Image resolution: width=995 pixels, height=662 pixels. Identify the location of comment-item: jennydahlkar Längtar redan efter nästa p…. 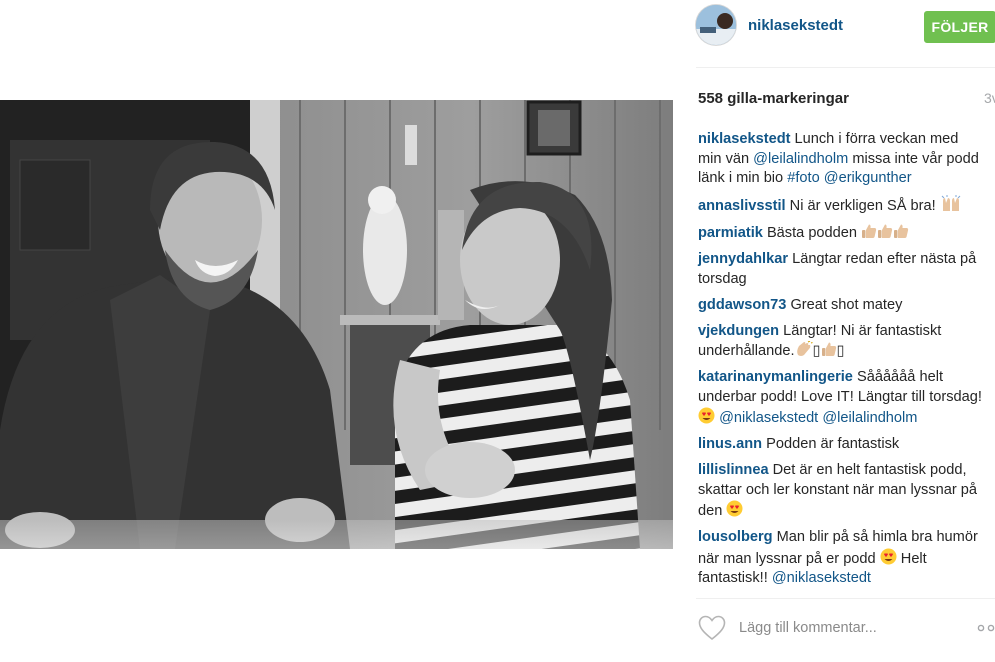
(841, 269).